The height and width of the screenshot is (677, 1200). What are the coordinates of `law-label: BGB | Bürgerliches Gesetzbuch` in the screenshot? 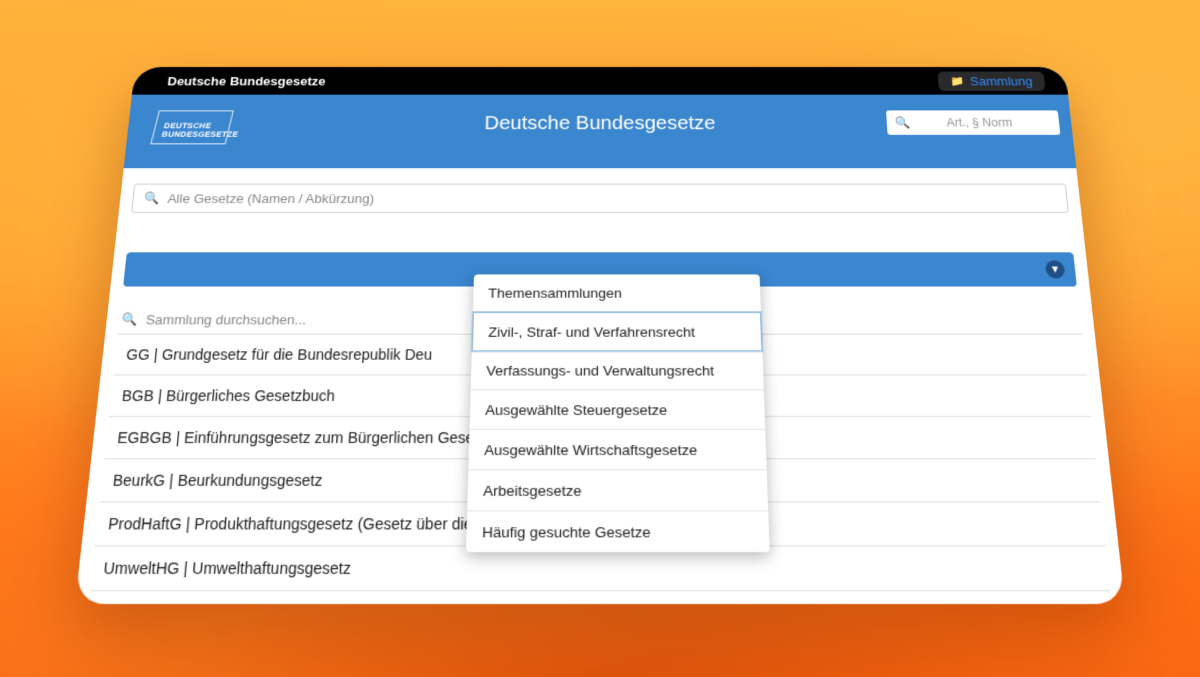 It's located at (228, 396).